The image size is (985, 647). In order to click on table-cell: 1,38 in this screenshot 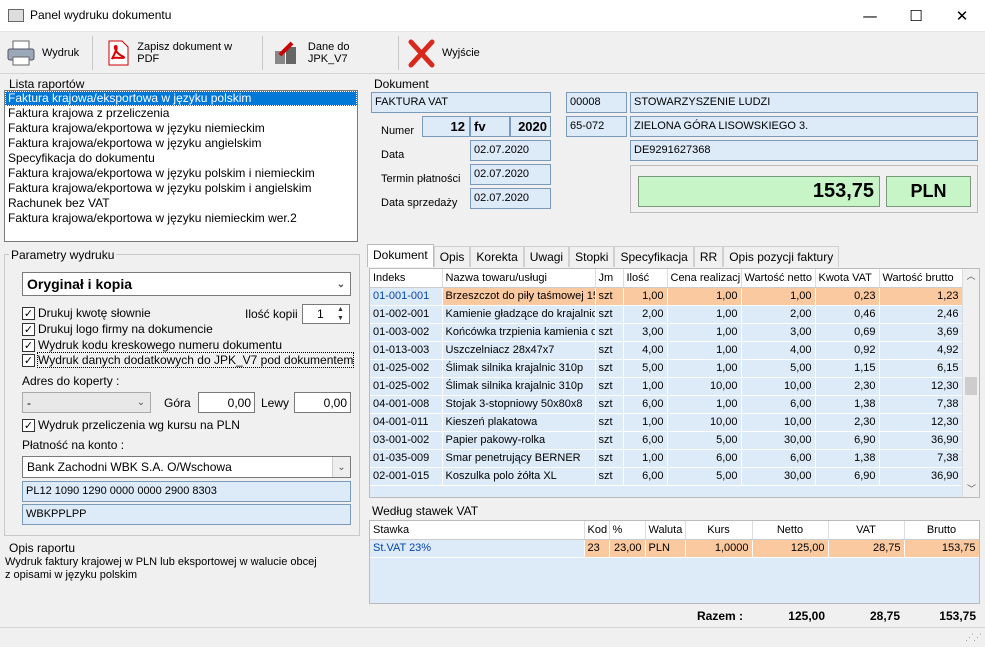, I will do `click(847, 404)`.